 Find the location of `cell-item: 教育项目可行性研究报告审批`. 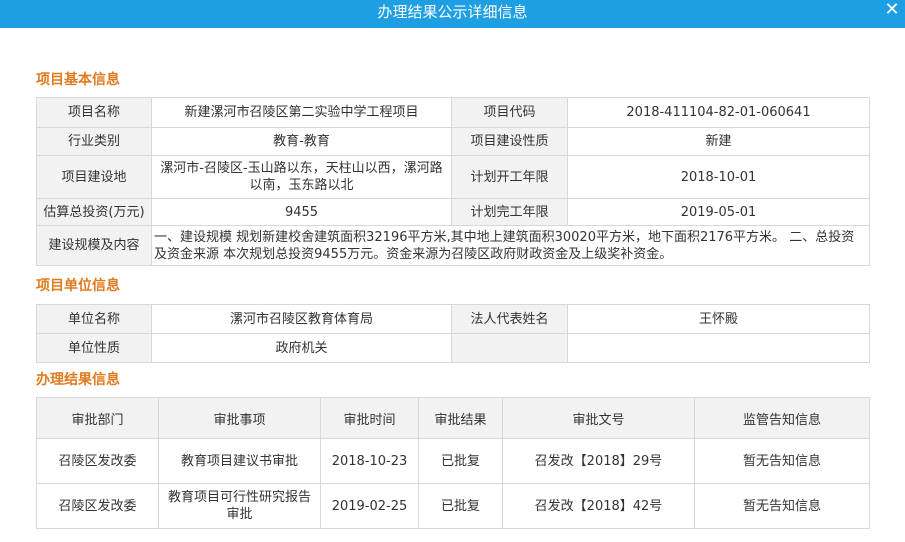

cell-item: 教育项目可行性研究报告审批 is located at coordinates (239, 506).